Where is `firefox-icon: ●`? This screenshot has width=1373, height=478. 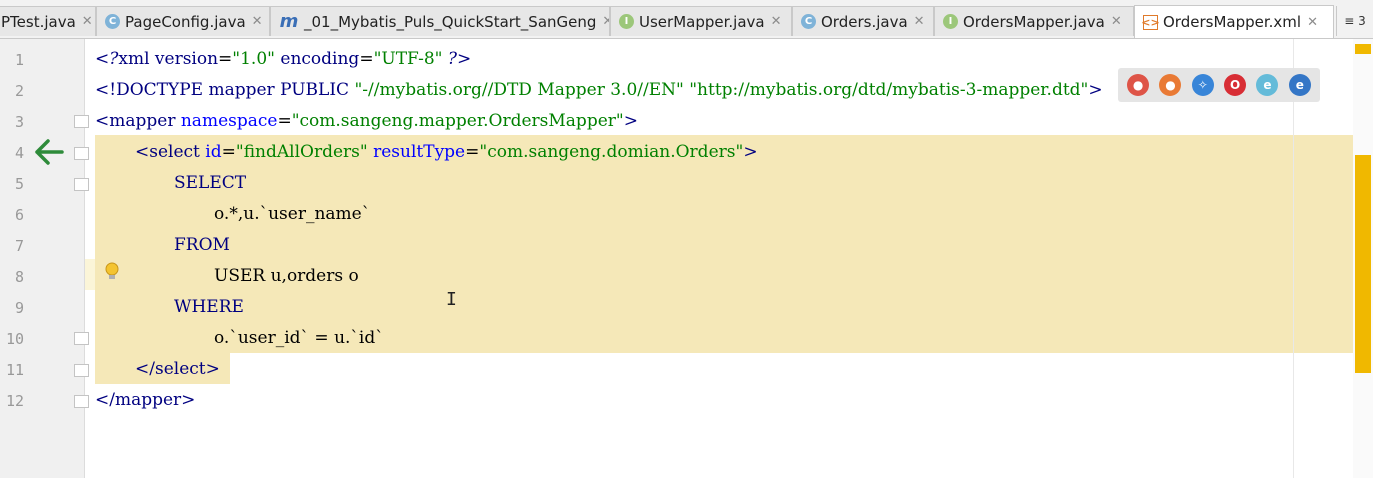 firefox-icon: ● is located at coordinates (1170, 85).